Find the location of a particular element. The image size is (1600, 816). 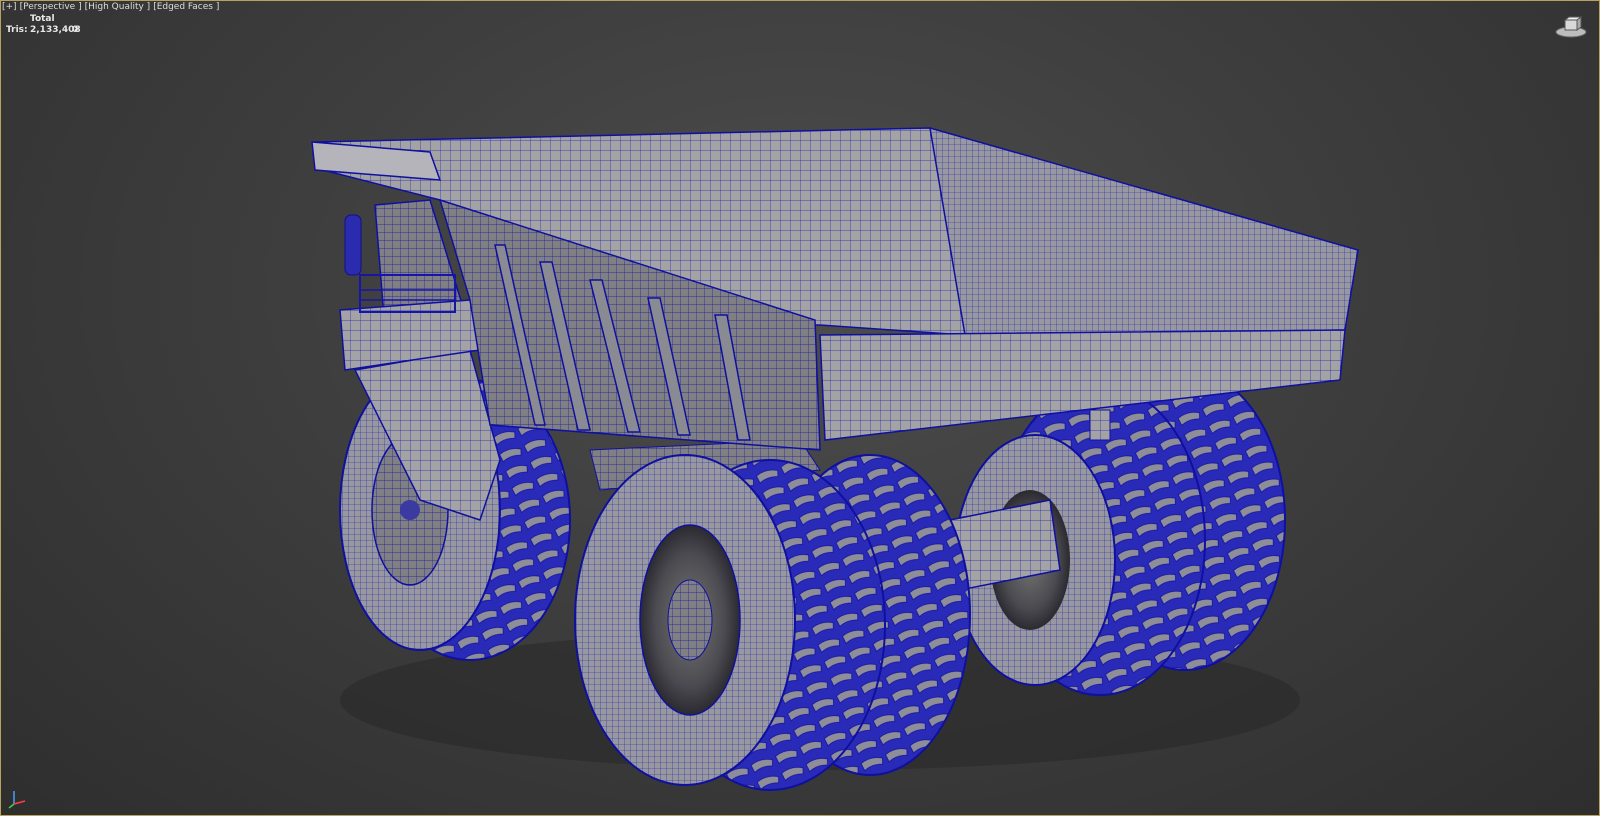

stats-tris-selected: 0 is located at coordinates (75, 30).